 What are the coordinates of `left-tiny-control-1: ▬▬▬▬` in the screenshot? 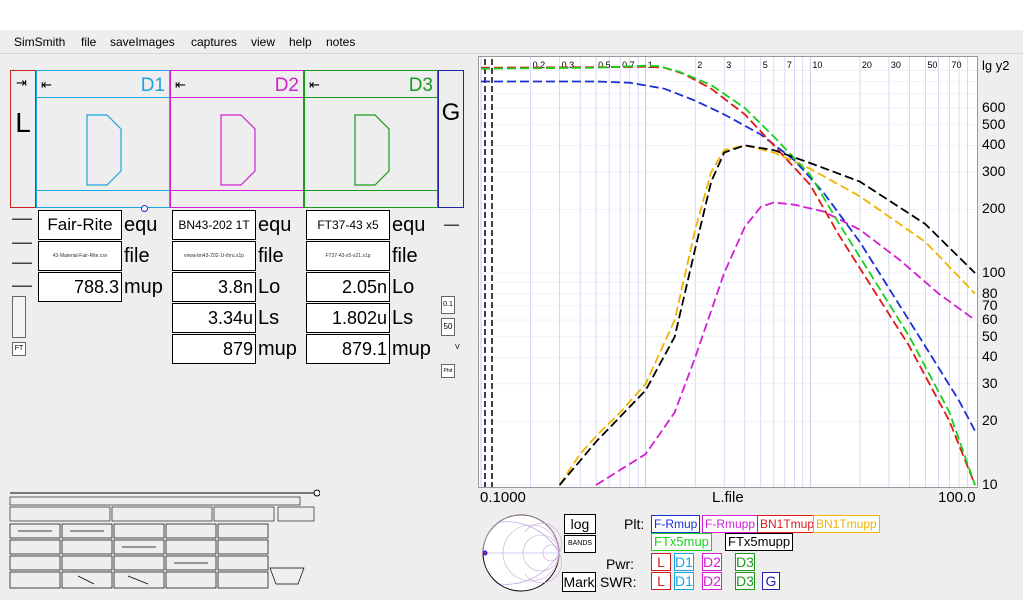 It's located at (22, 219).